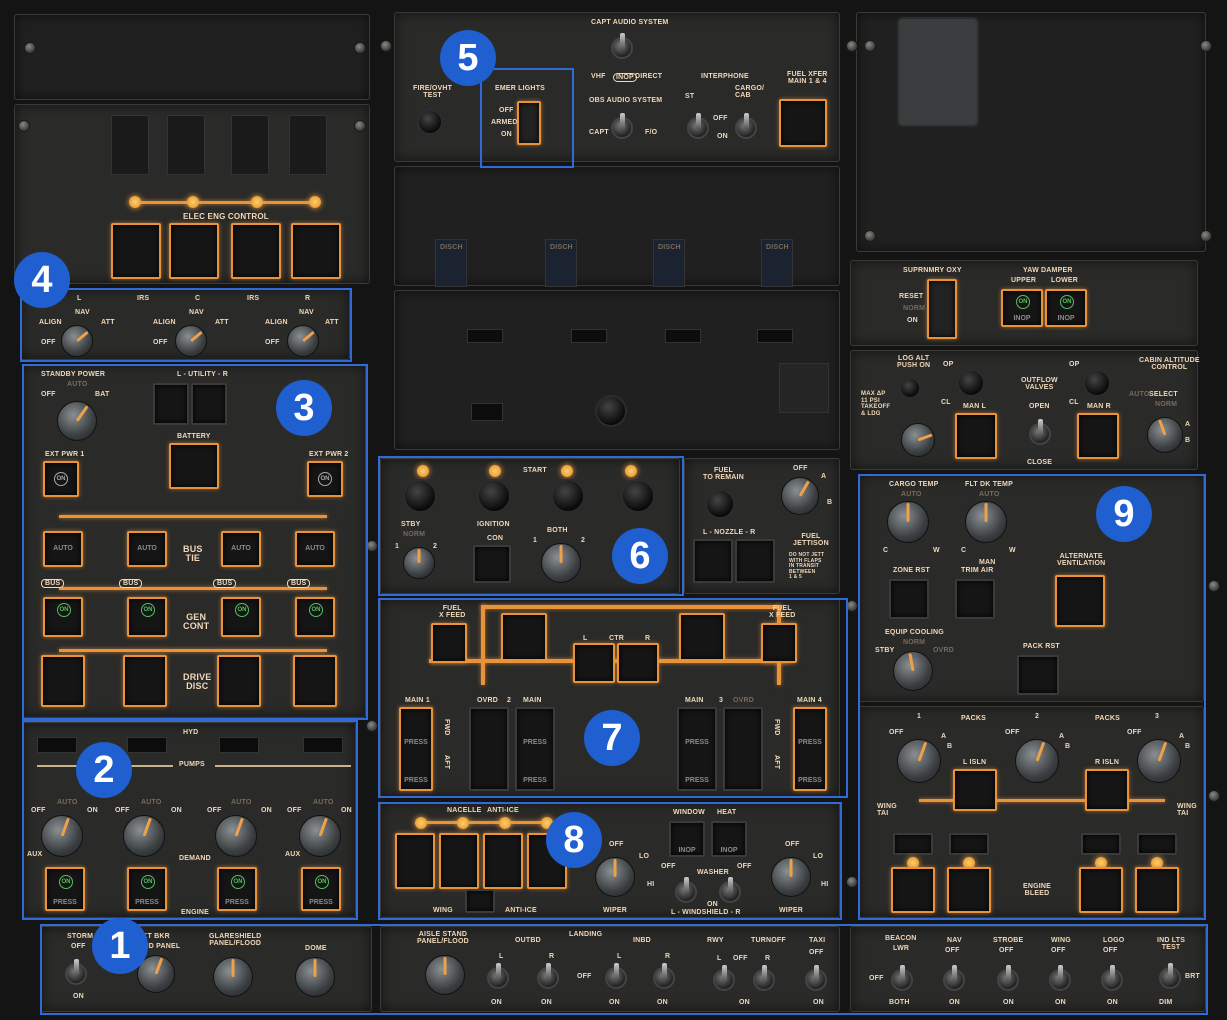 The image size is (1227, 1020). Describe the element at coordinates (548, 976) in the screenshot. I see `landing-outbd-r` at that location.